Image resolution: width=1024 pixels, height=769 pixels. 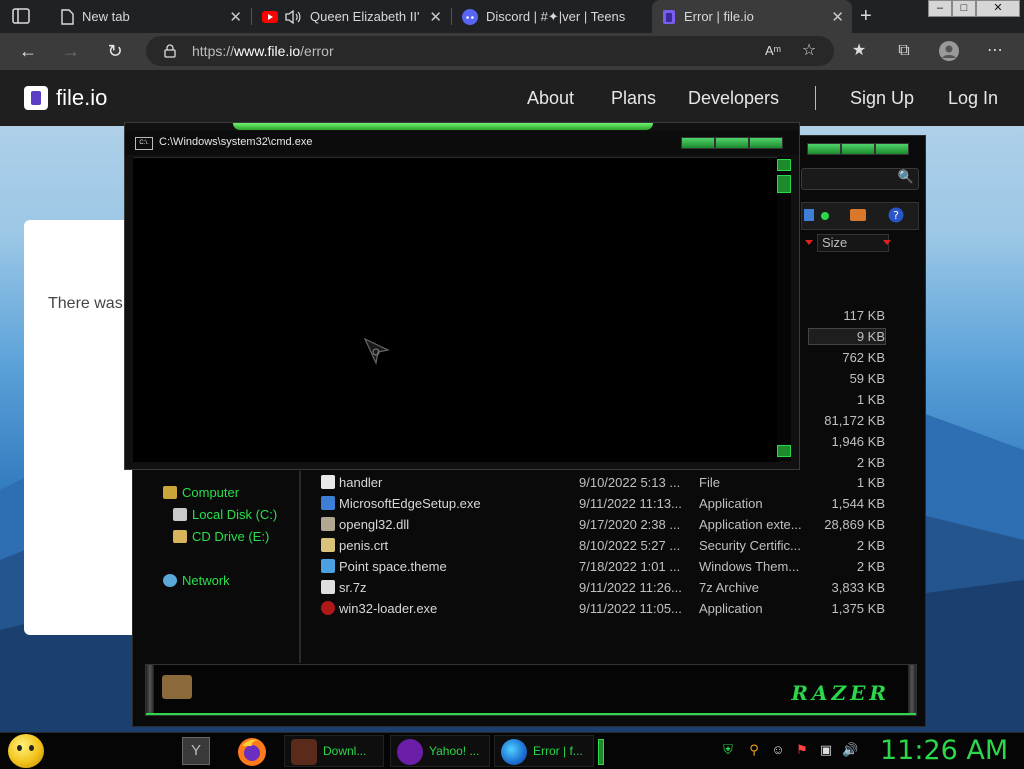 What do you see at coordinates (236, 142) in the screenshot?
I see `cmd-title: C:\Windows\system32\cmd.exe` at bounding box center [236, 142].